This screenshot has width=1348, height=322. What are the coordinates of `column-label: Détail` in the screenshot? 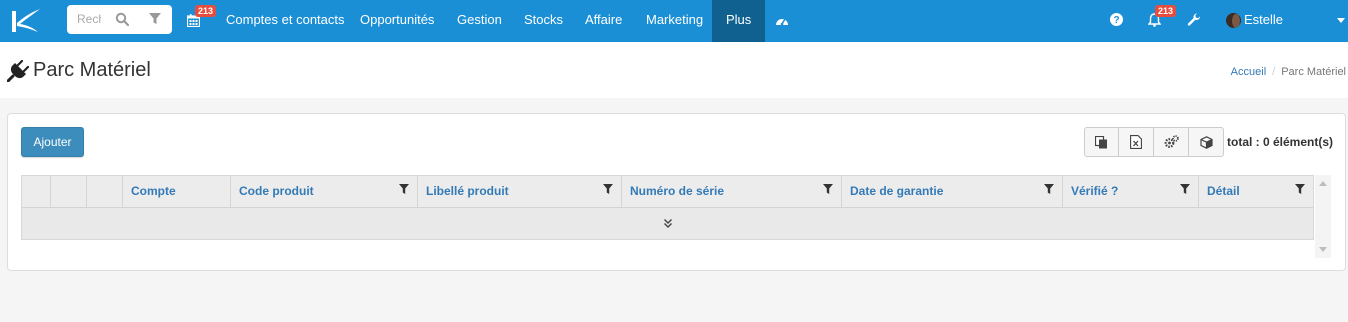 It's located at (1223, 191).